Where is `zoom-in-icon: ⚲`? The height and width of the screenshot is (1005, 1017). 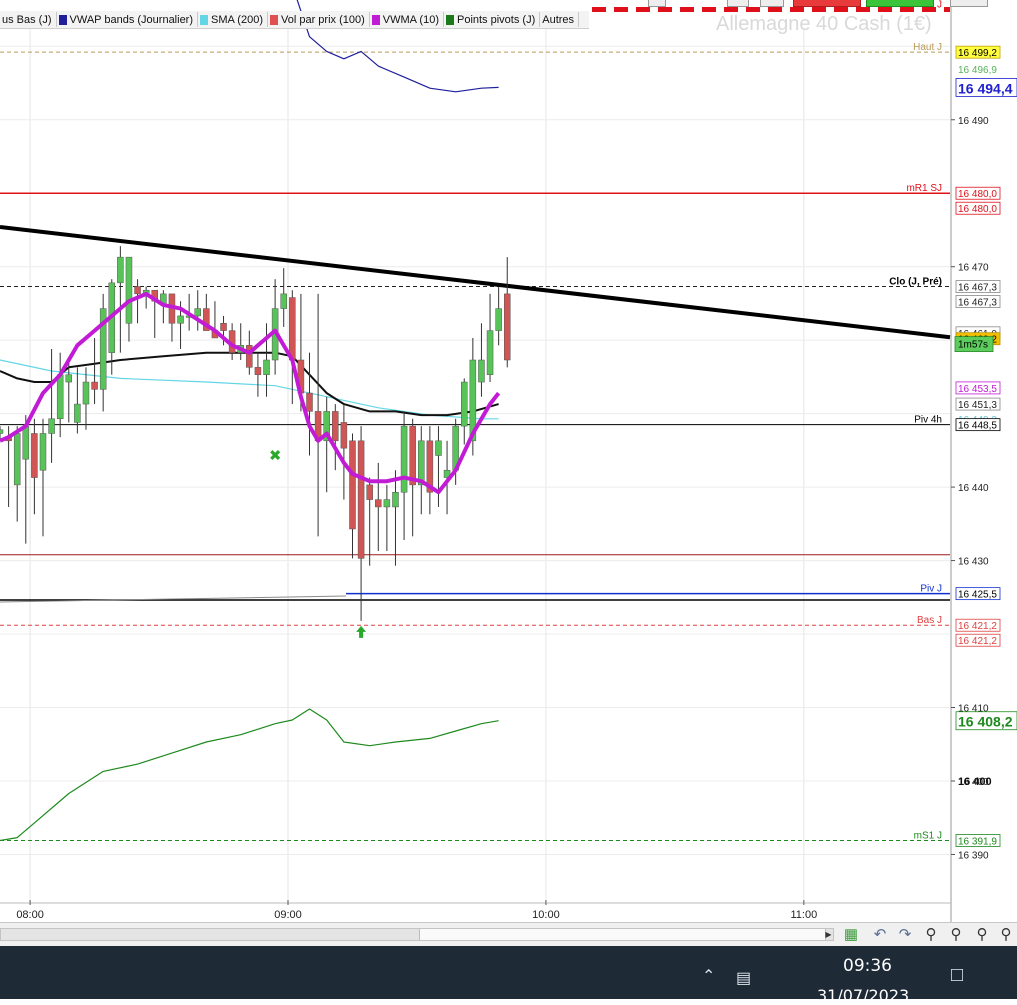 zoom-in-icon: ⚲ is located at coordinates (982, 935).